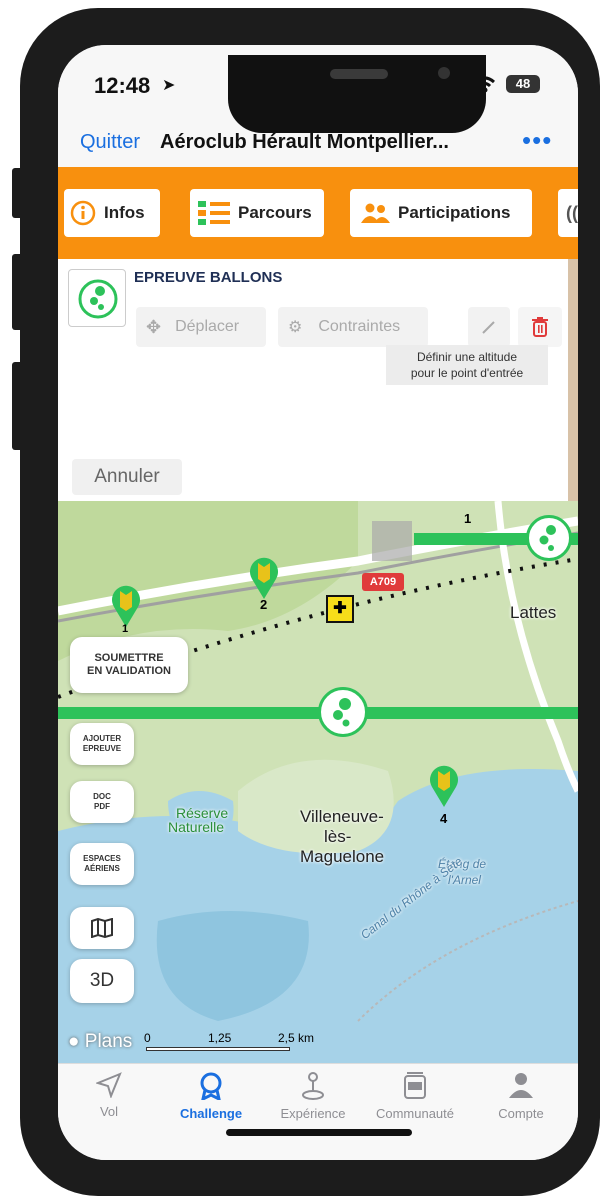 Image resolution: width=600 pixels, height=1200 pixels. I want to click on ribbon-icon, so click(211, 1086).